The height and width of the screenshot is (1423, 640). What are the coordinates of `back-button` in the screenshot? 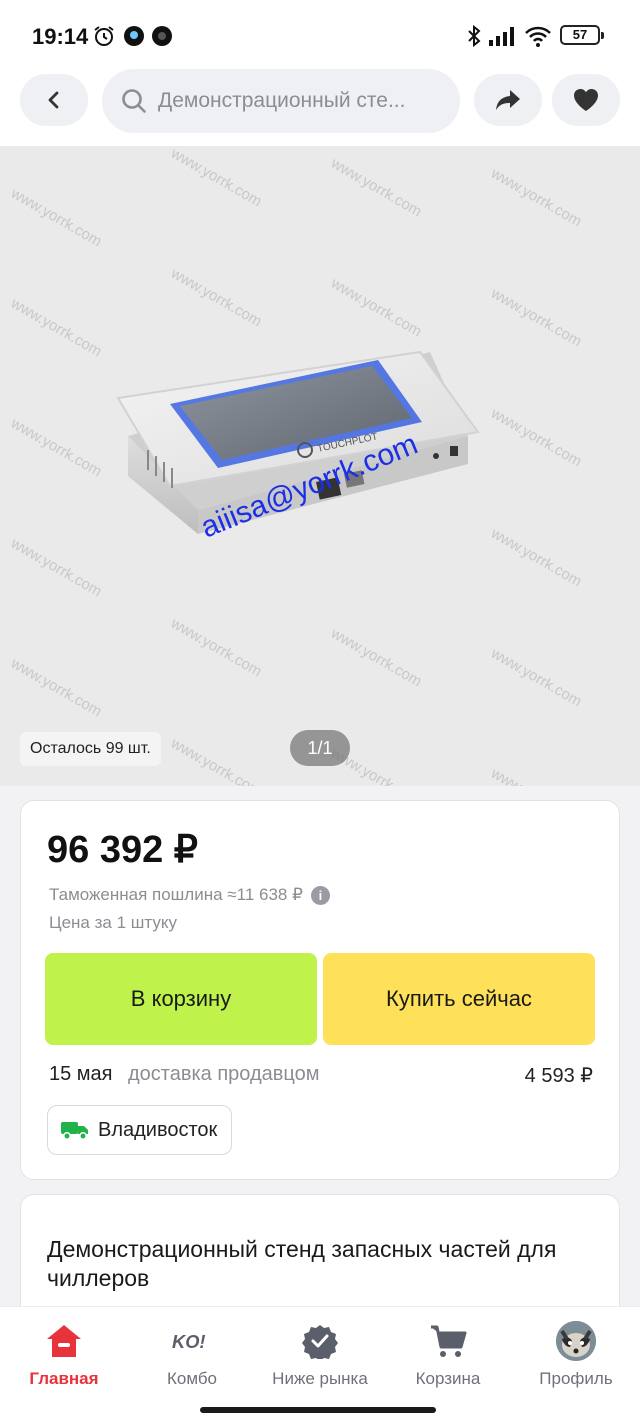 It's located at (54, 100).